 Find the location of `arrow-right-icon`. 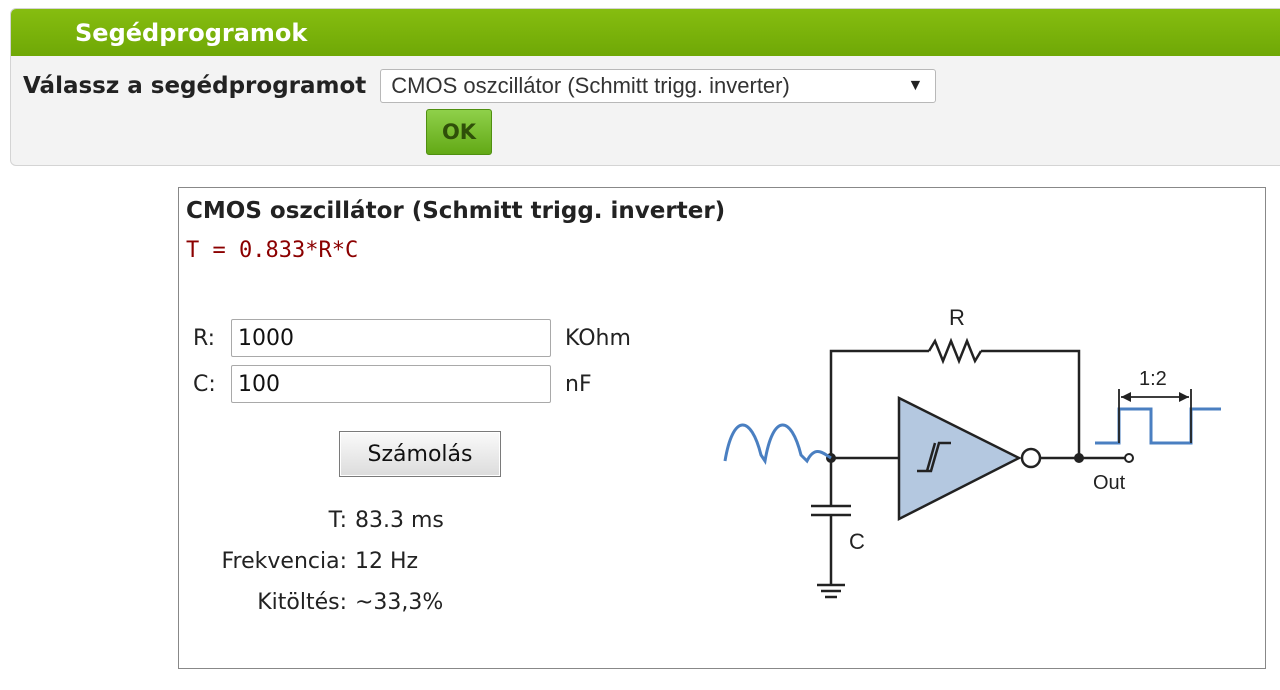

arrow-right-icon is located at coordinates (1184, 397).